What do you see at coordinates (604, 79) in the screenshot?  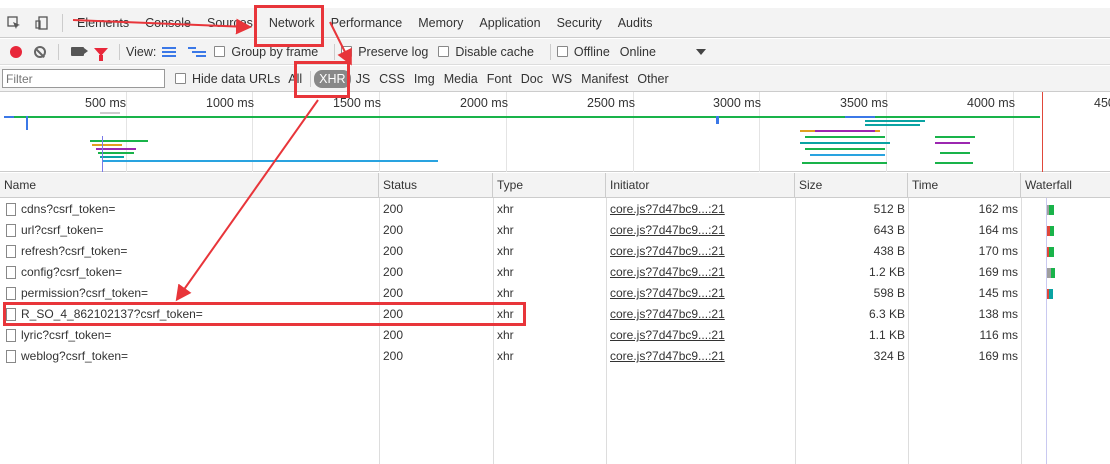 I see `filter-type-manifest: Manifest` at bounding box center [604, 79].